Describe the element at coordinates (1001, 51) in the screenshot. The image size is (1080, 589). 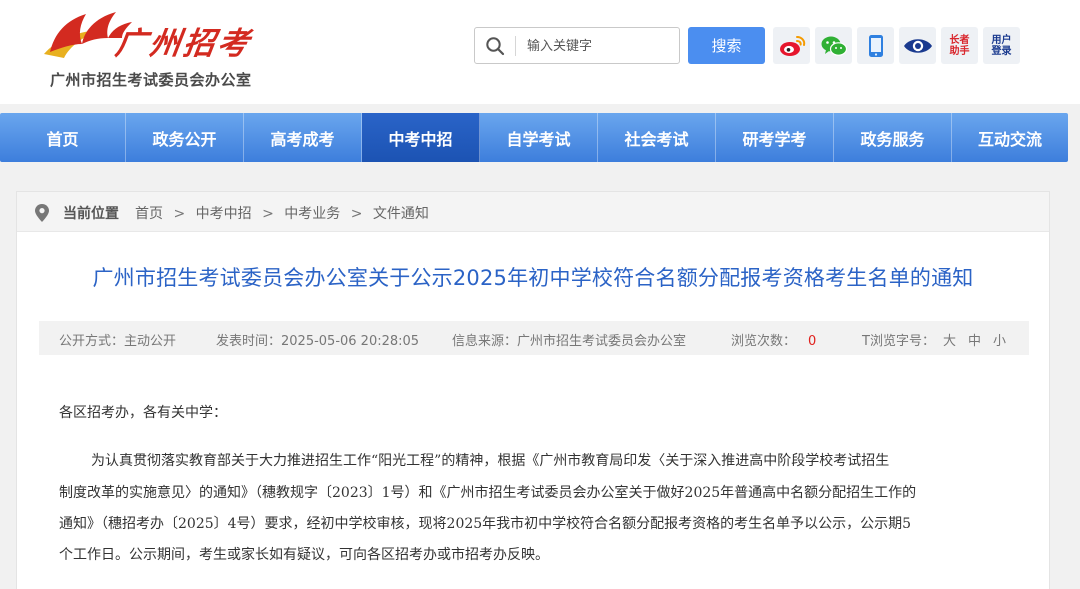
I see `user-login-label-line2: 登录` at that location.